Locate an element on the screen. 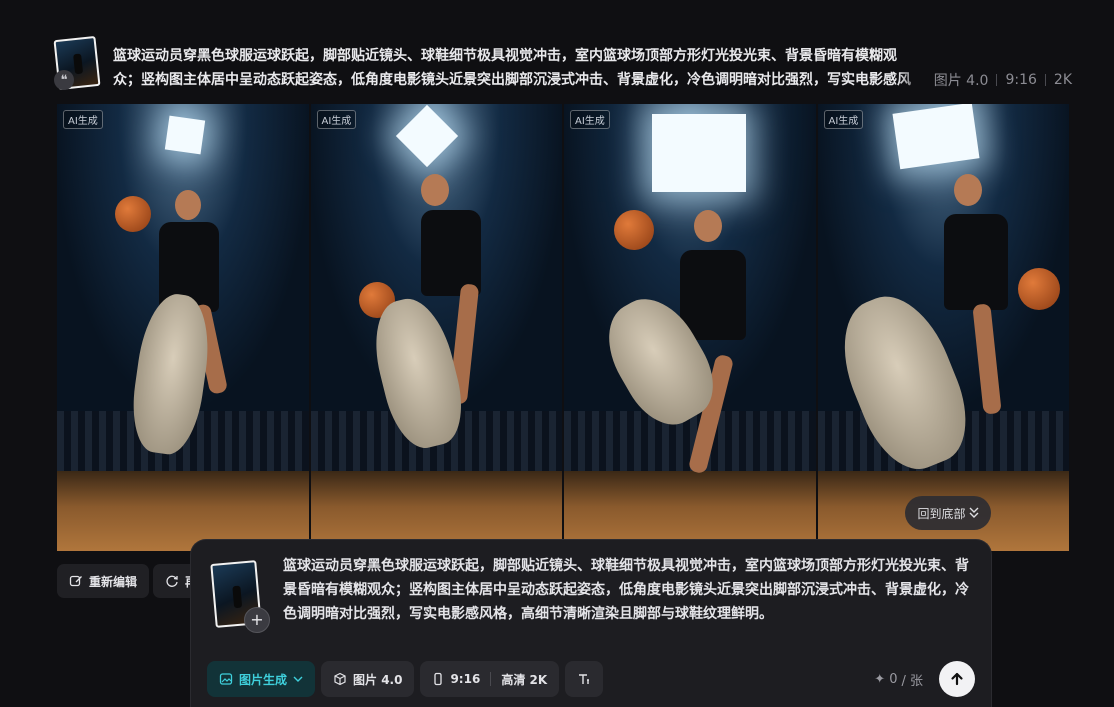 The image size is (1114, 707). send-button is located at coordinates (957, 679).